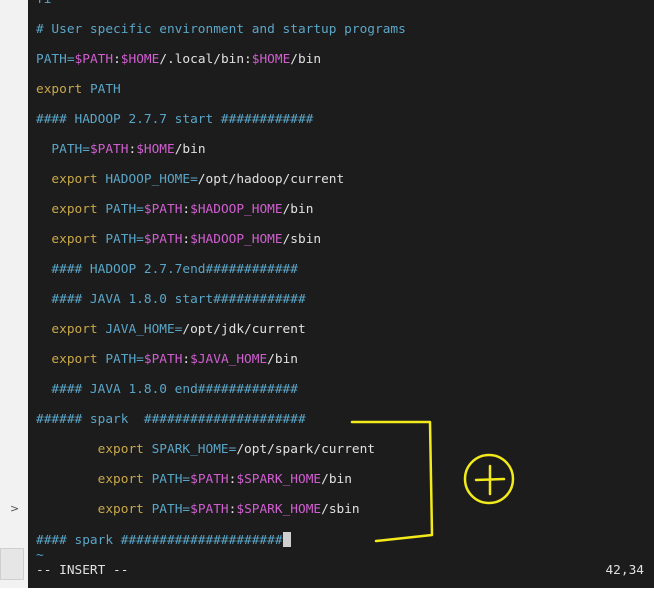  I want to click on code-token: ###### spark #####################, so click(171, 419).